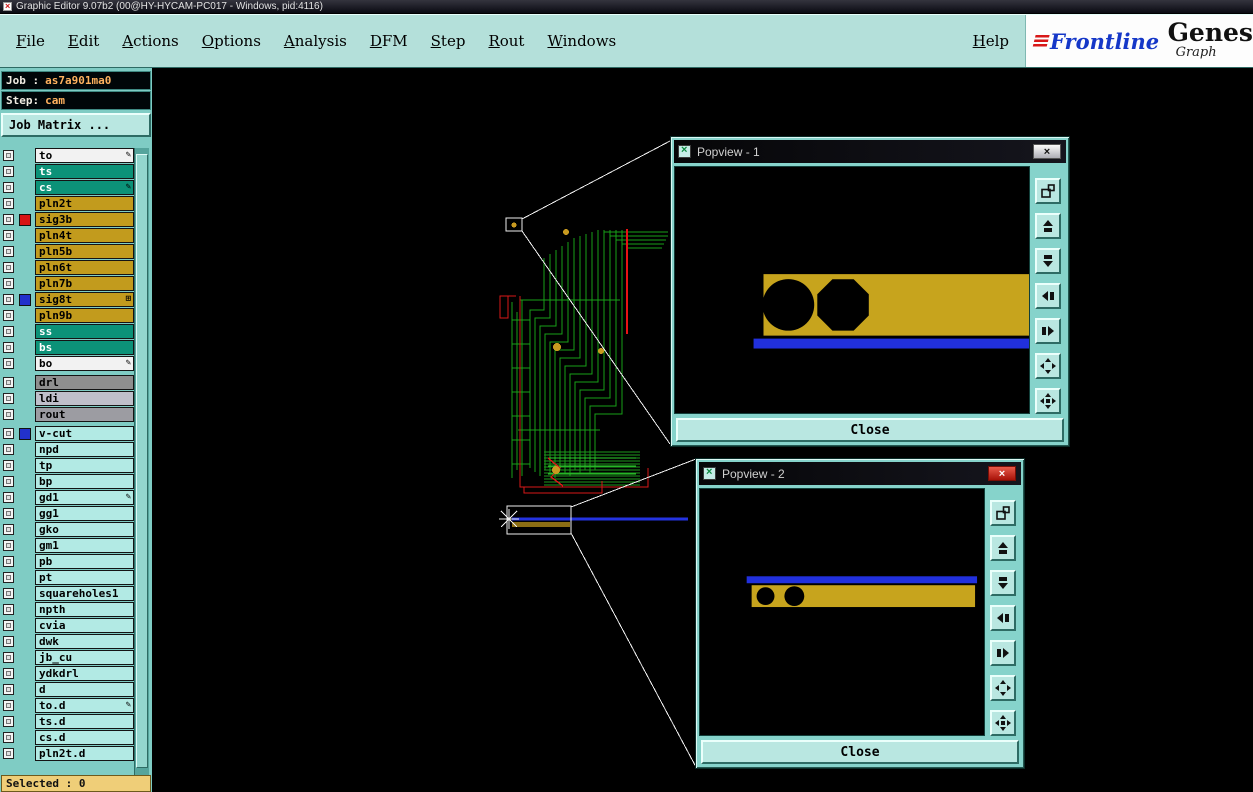  Describe the element at coordinates (84, 155) in the screenshot. I see `layer-name: to ✎` at that location.